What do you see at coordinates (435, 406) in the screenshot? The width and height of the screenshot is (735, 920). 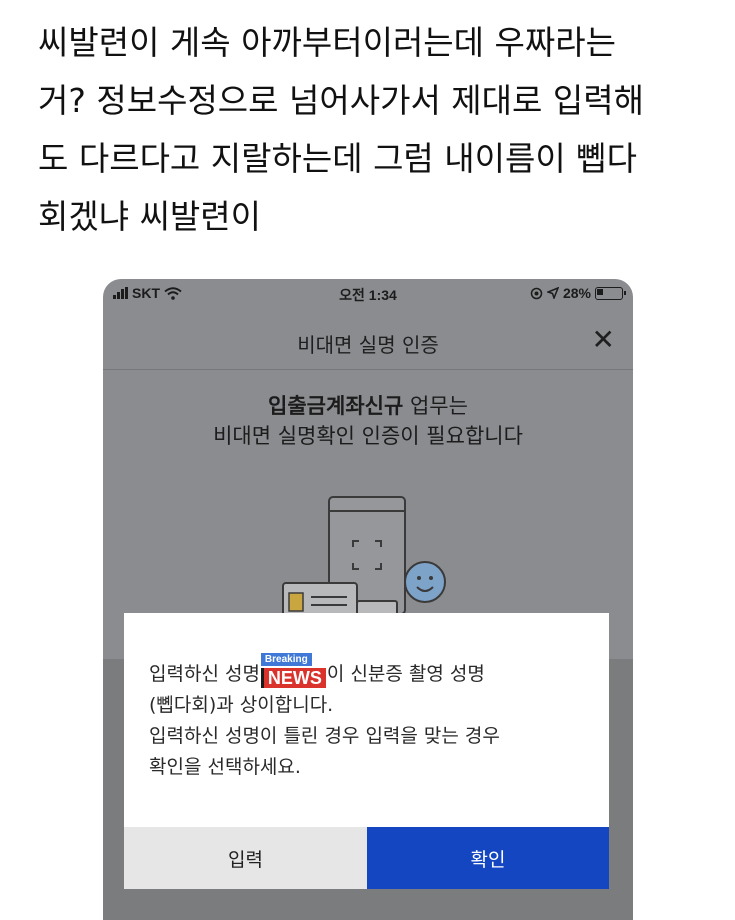 I see `headline-rest: 업무는` at bounding box center [435, 406].